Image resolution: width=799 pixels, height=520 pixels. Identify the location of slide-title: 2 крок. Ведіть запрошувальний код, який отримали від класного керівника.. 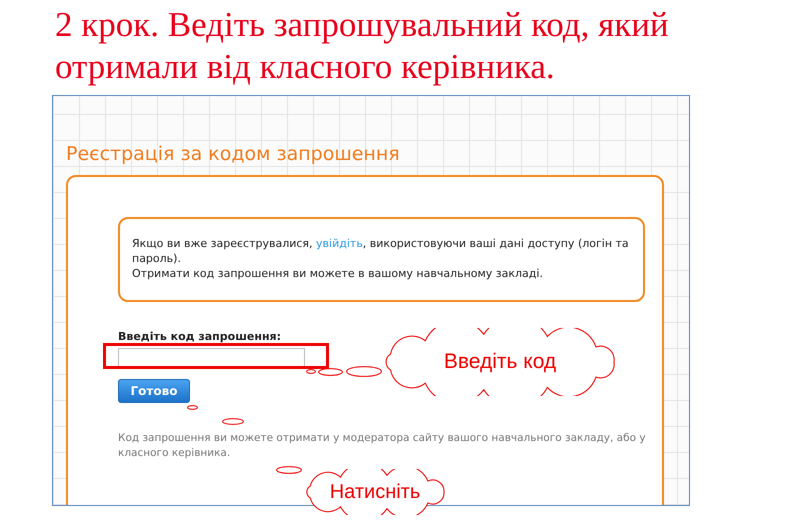
(362, 46).